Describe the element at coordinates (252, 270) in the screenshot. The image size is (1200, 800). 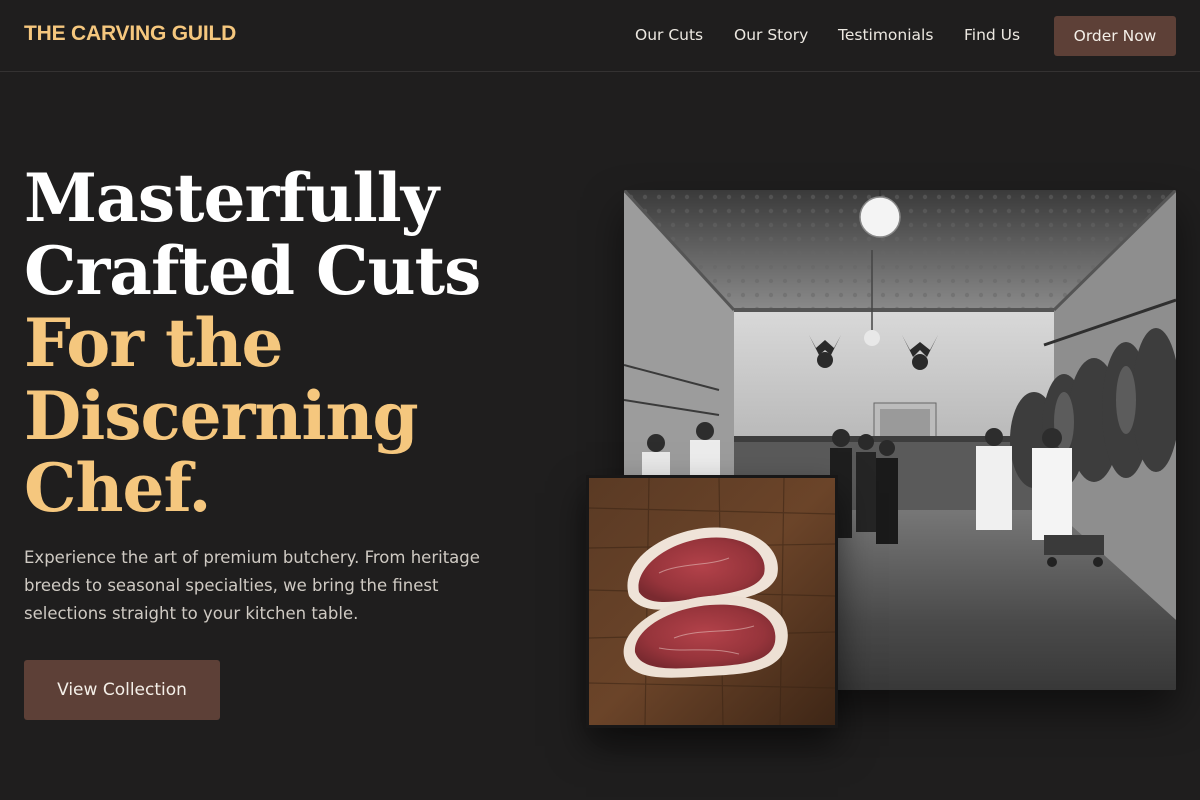
I see `headline-line: Crafted Cuts` at that location.